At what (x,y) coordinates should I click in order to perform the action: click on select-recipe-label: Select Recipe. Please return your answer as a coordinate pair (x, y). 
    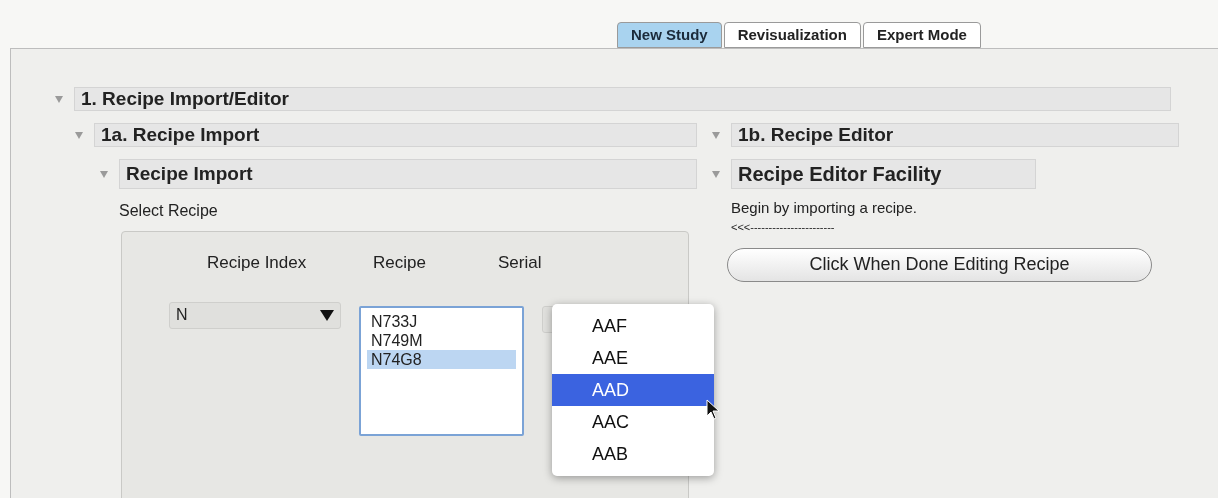
    Looking at the image, I should click on (168, 211).